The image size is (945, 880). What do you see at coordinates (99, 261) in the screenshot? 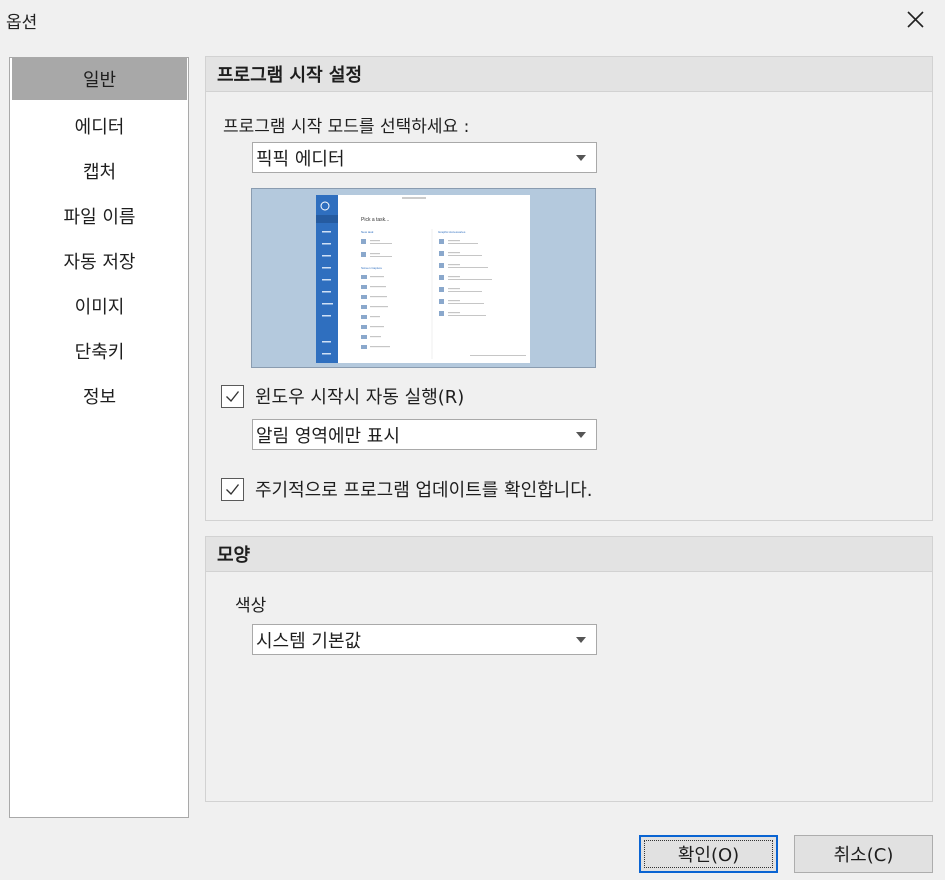
I see `sidebar-item-autosave: 자동 저장` at bounding box center [99, 261].